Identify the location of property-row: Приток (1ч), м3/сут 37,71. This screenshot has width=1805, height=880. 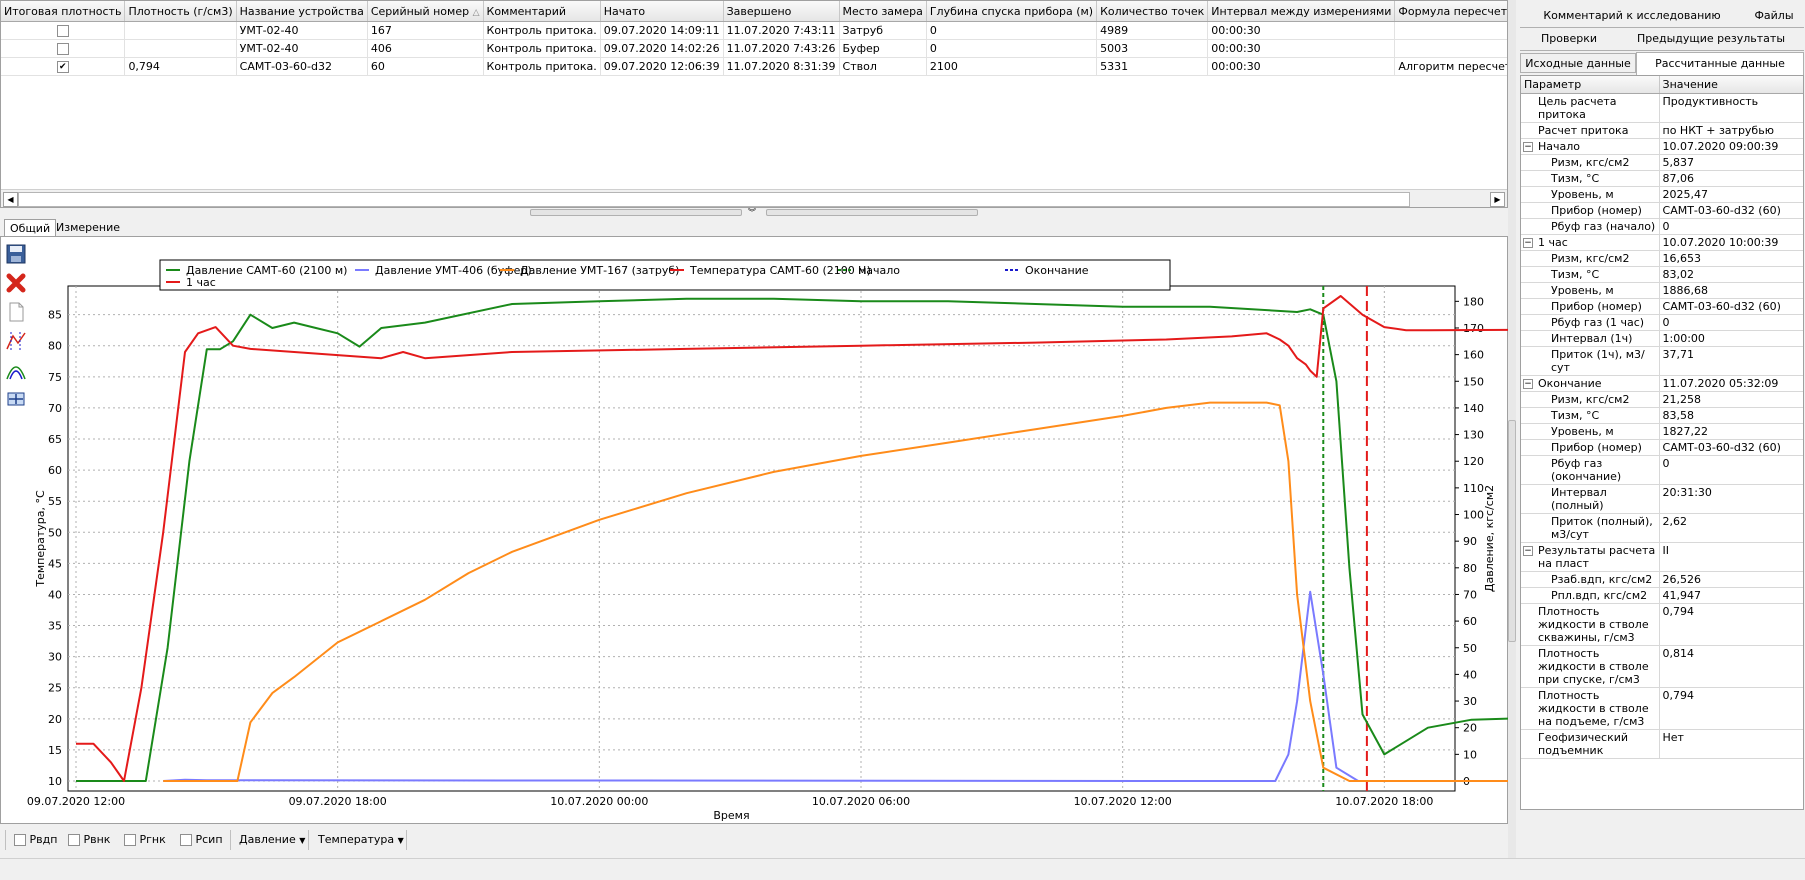
(1662, 361).